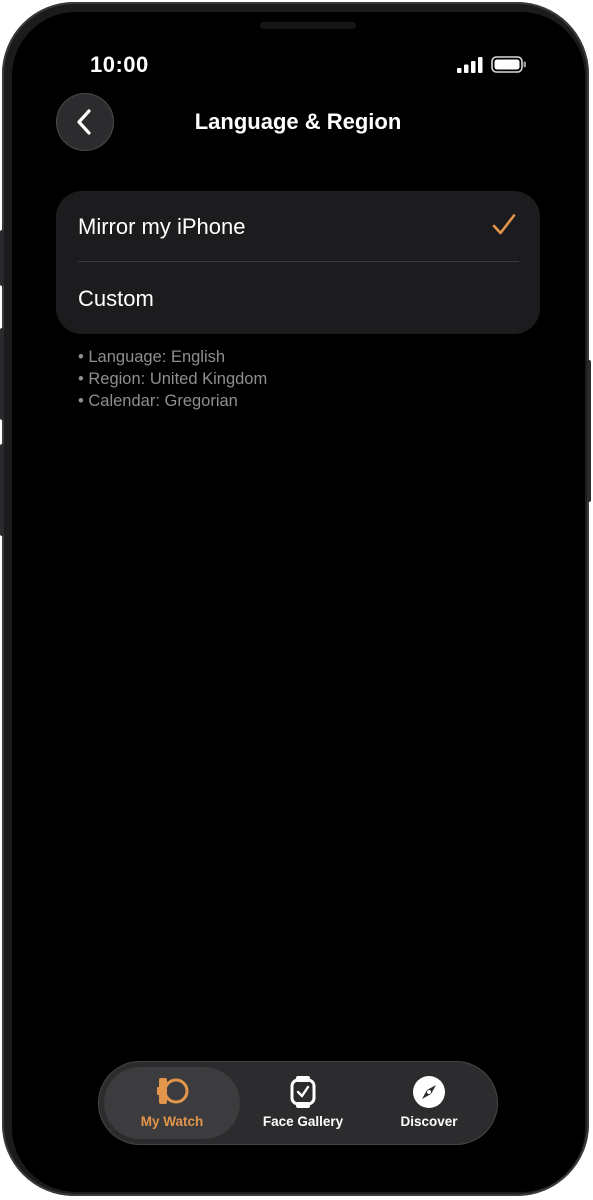  I want to click on side-button-action, so click(2, 258).